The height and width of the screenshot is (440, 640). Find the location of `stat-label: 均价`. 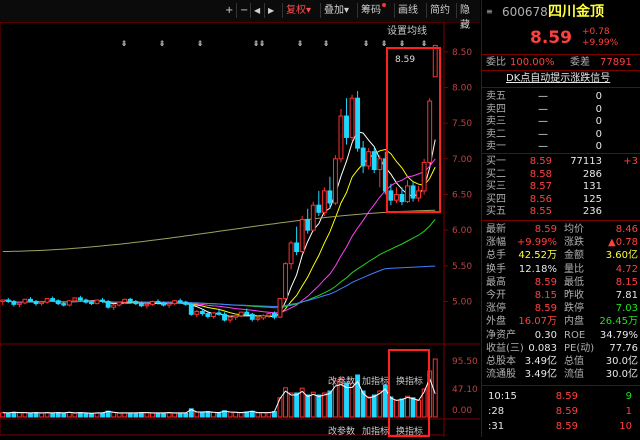

stat-label: 均价 is located at coordinates (574, 229).